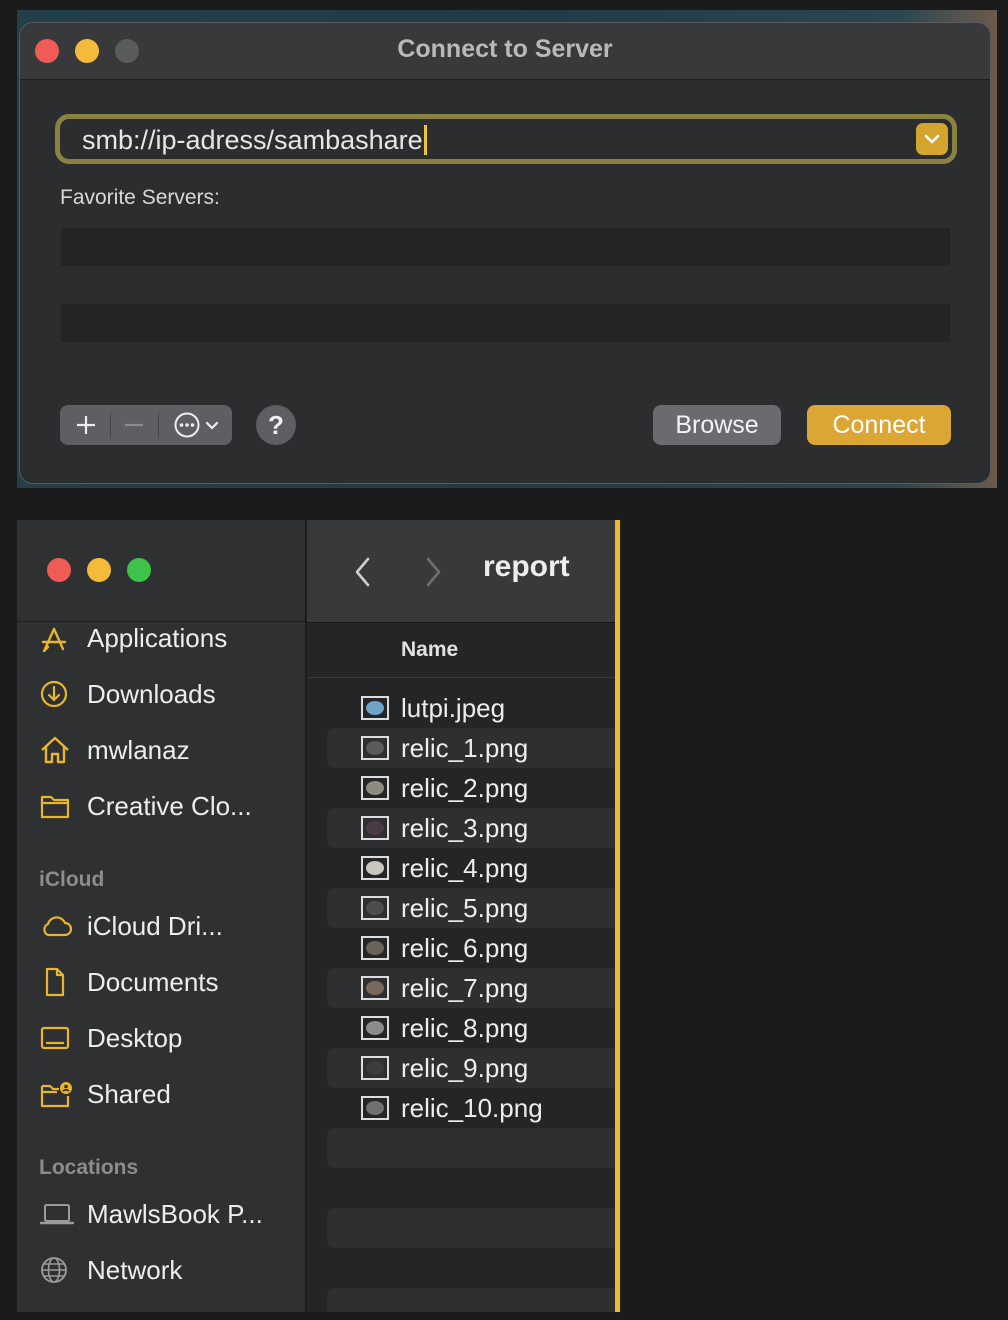 This screenshot has width=1008, height=1320. What do you see at coordinates (717, 425) in the screenshot?
I see `browse-button: Browse` at bounding box center [717, 425].